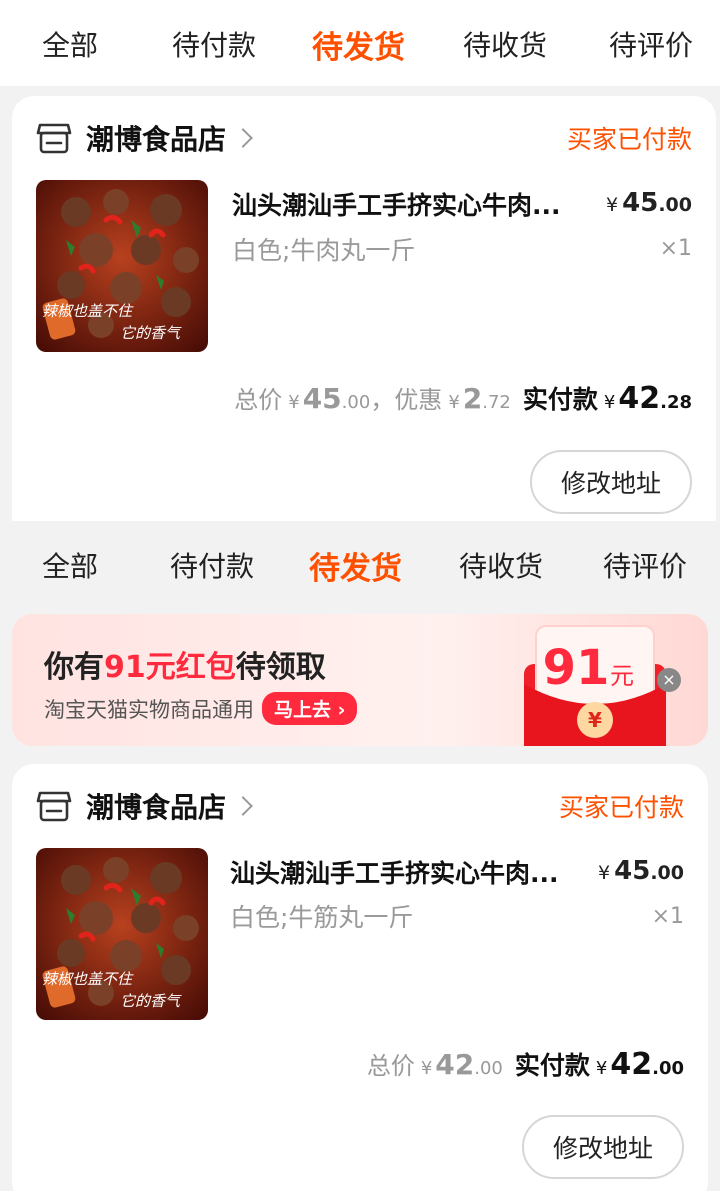 The image size is (720, 1191). I want to click on discount-label: 优惠, so click(418, 400).